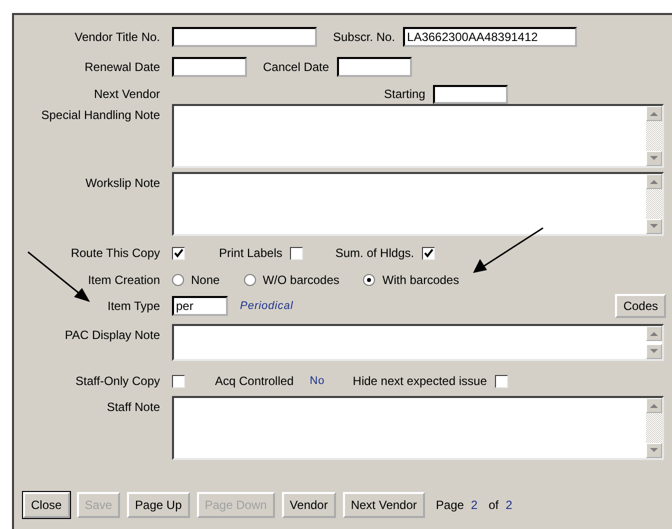 This screenshot has height=529, width=672. I want to click on starting-field, so click(470, 94).